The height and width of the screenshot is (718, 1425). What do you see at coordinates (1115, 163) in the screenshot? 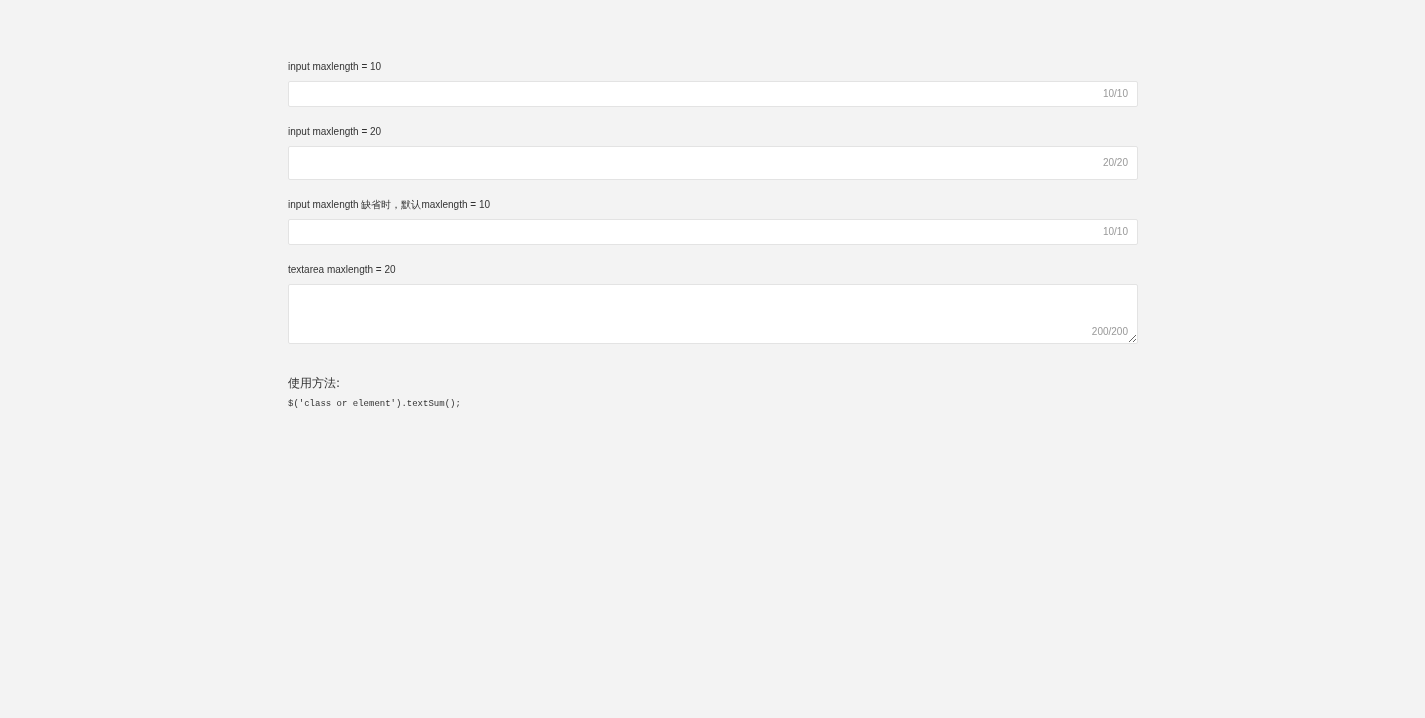
I see `char-counter: 20/20` at bounding box center [1115, 163].